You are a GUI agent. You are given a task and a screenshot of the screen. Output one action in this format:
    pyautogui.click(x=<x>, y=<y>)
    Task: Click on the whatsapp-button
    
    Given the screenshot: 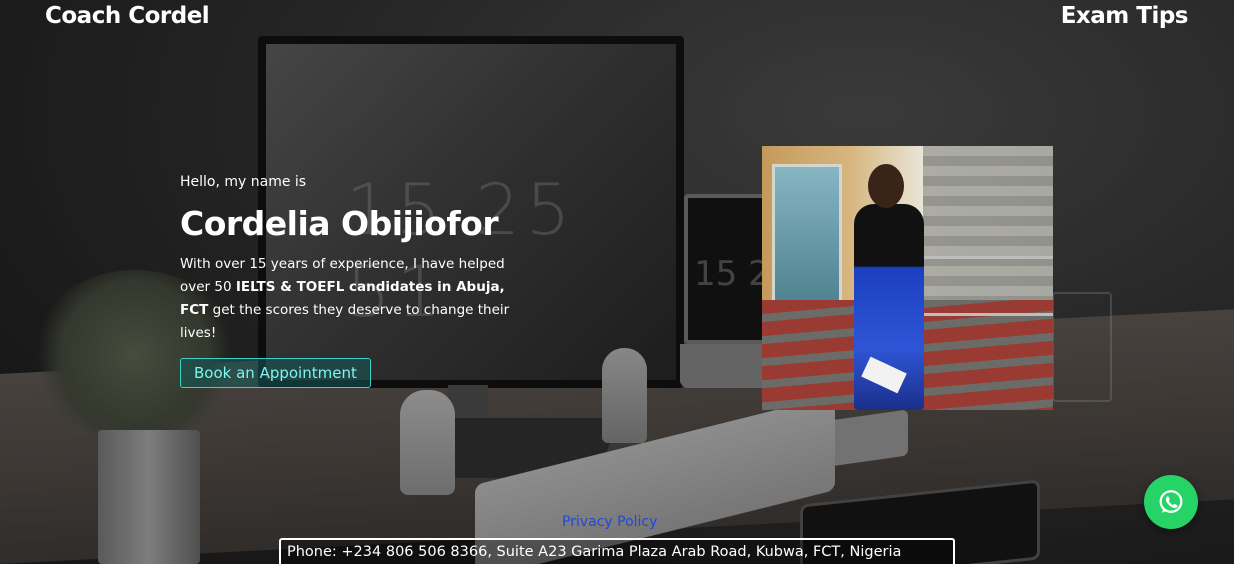 What is the action you would take?
    pyautogui.click(x=1171, y=502)
    